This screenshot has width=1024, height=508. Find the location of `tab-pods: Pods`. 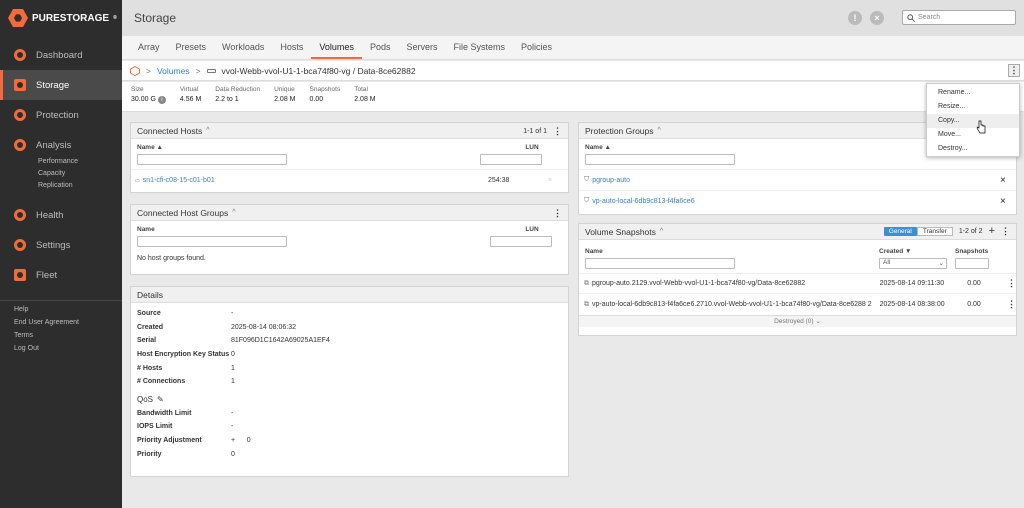

tab-pods: Pods is located at coordinates (380, 47).